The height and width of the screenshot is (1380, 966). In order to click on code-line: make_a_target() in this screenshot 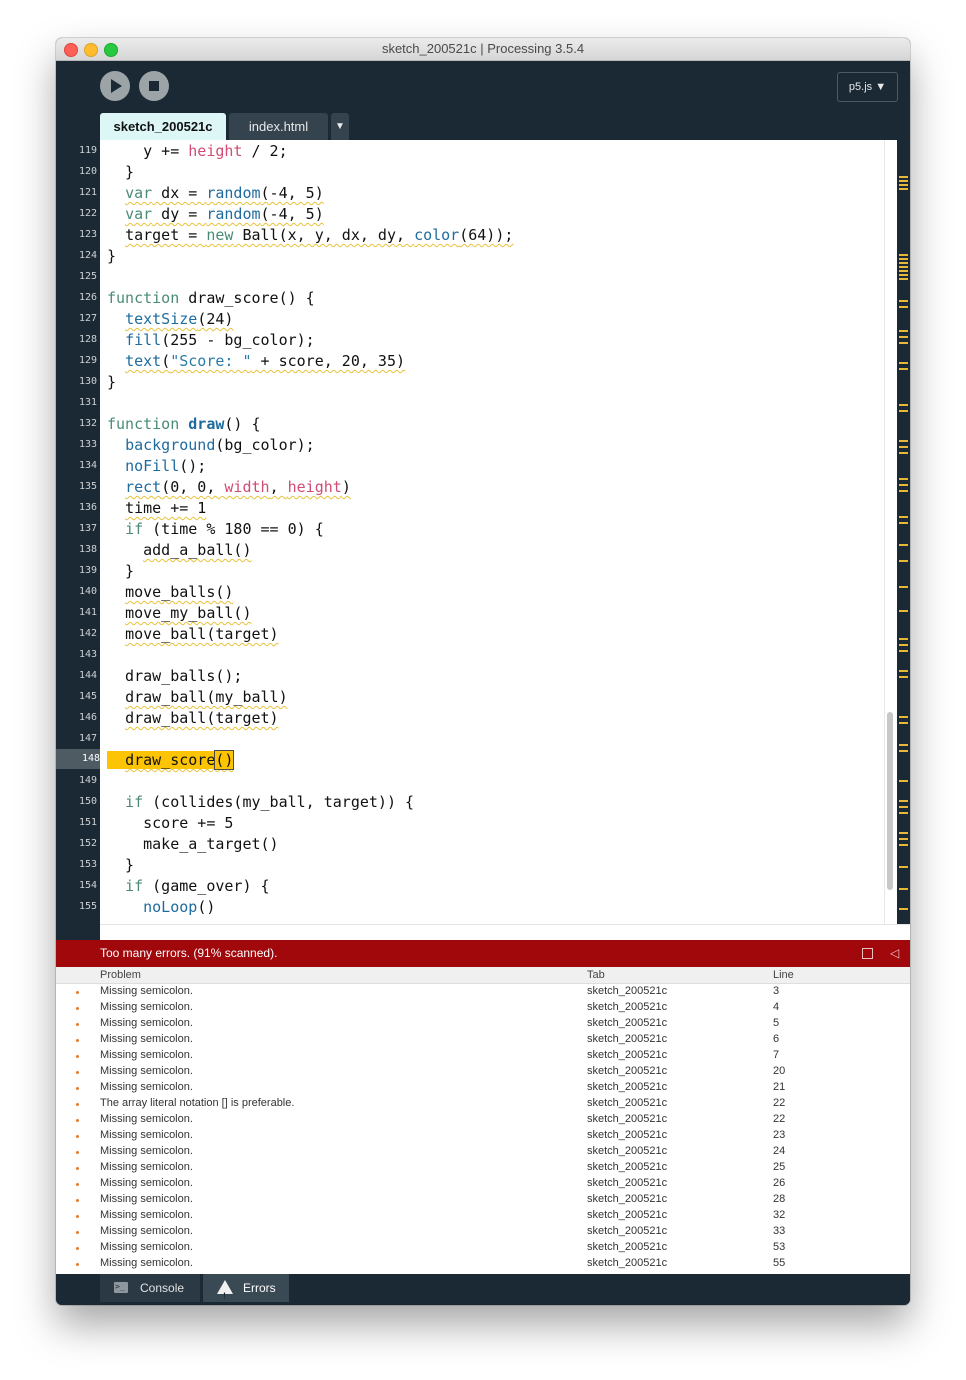, I will do `click(310, 844)`.